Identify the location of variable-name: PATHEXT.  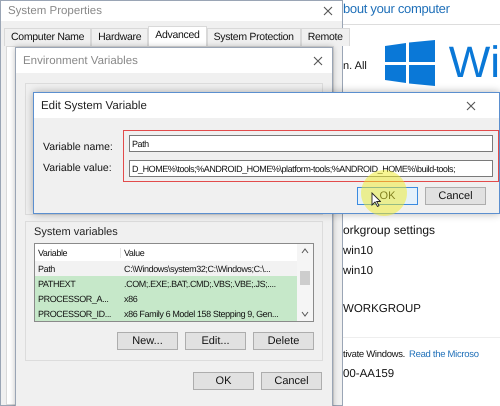
(56, 283).